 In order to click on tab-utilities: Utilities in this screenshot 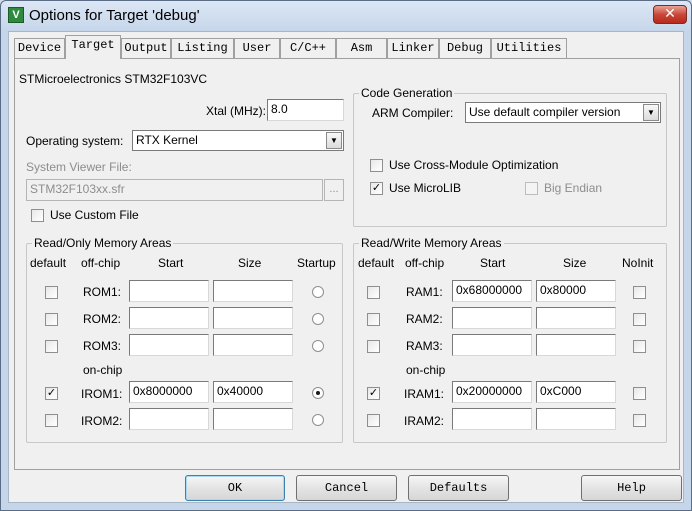, I will do `click(529, 48)`.